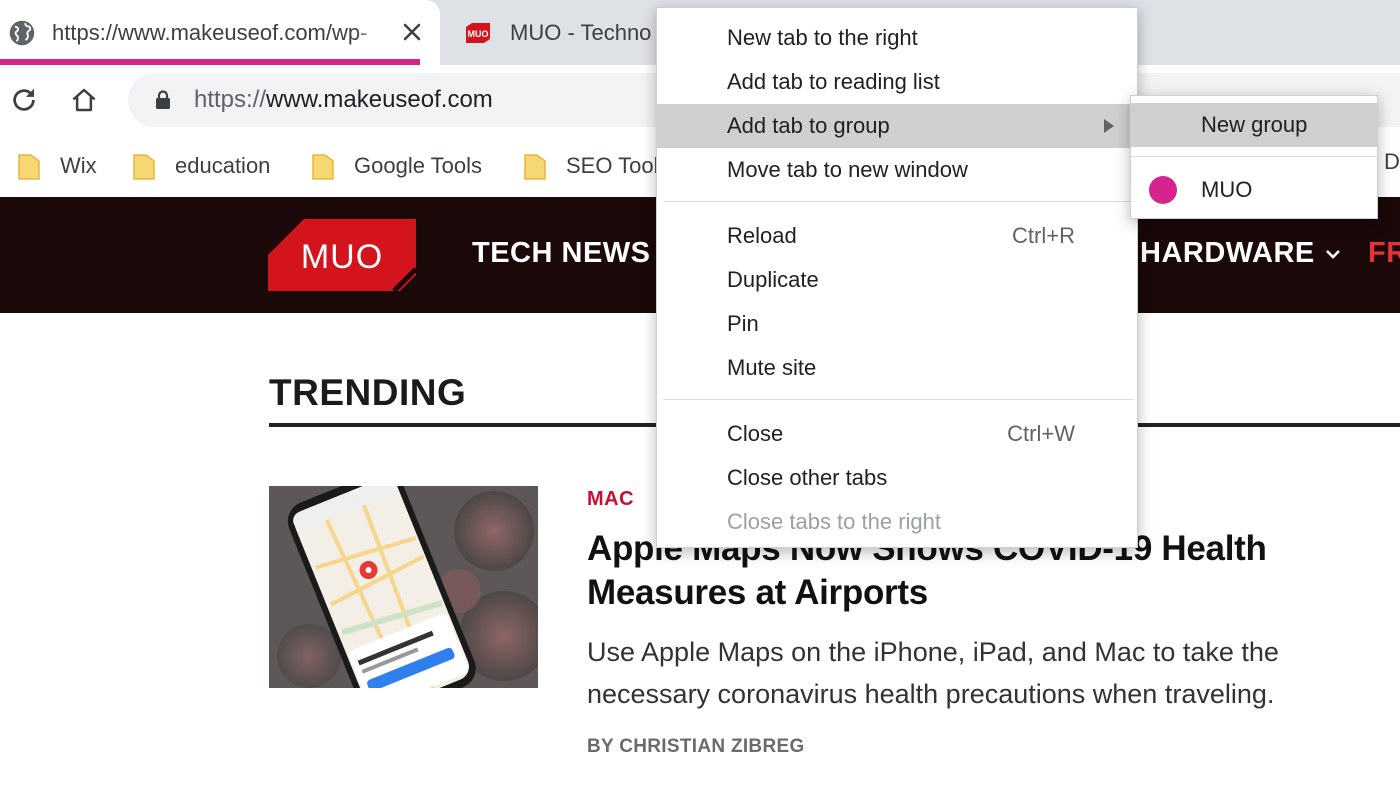 Image resolution: width=1400 pixels, height=800 pixels. What do you see at coordinates (612, 165) in the screenshot?
I see `bookmark-label: SEO Tool` at bounding box center [612, 165].